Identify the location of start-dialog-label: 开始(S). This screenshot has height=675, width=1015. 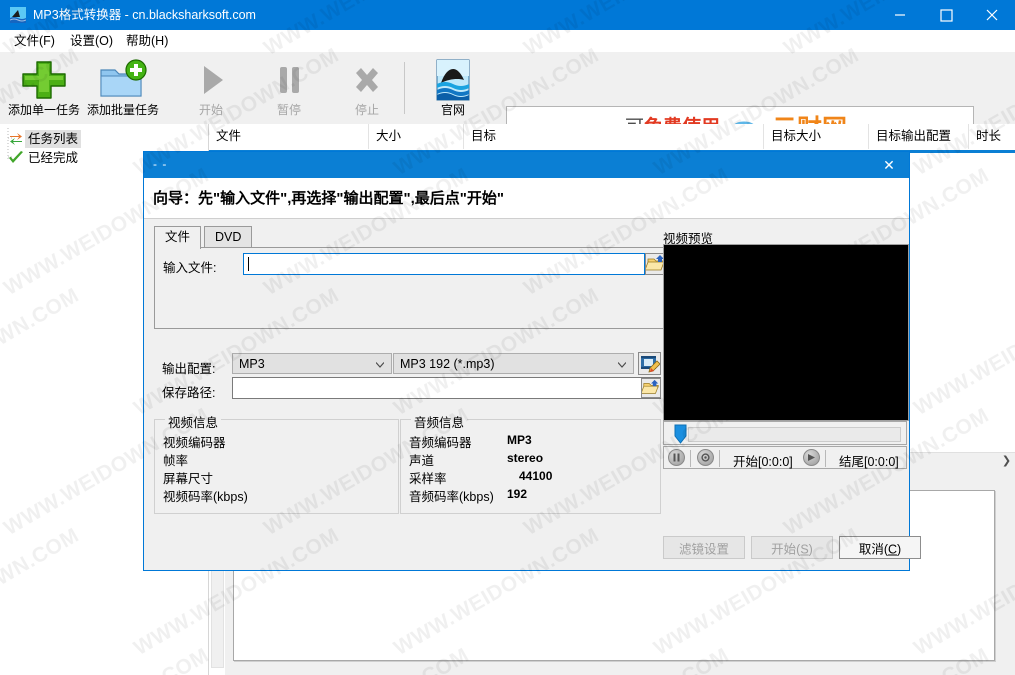
(792, 549).